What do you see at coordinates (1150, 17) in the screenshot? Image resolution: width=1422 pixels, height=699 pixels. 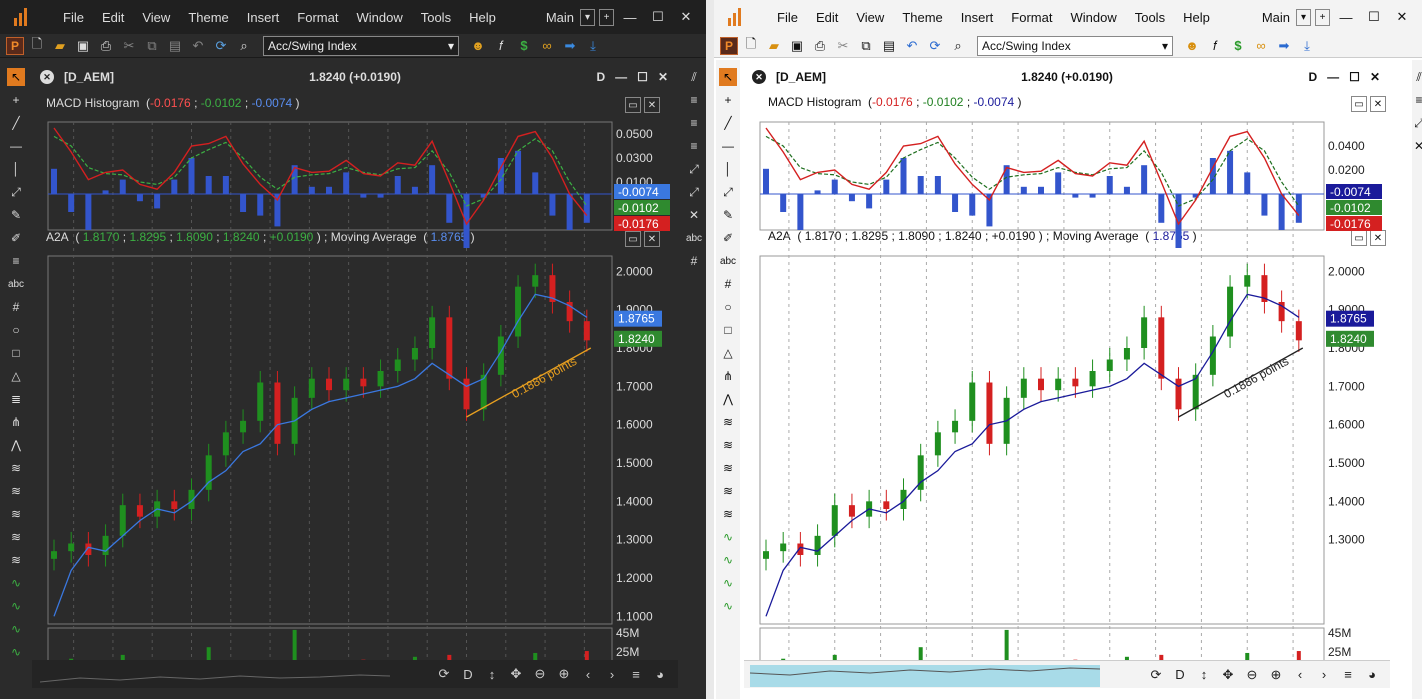 I see `menu-tools: Tools` at bounding box center [1150, 17].